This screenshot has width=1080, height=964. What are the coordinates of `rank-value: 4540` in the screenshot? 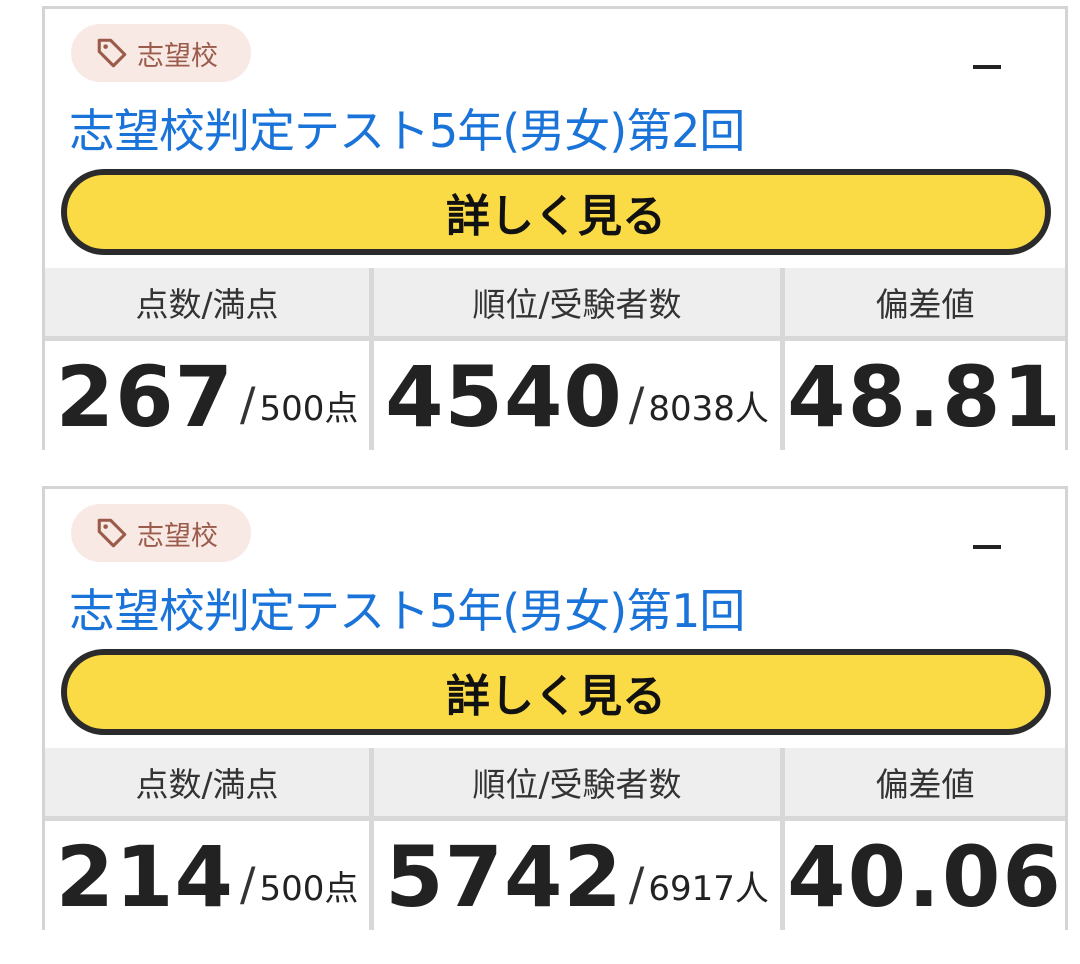 It's located at (504, 397).